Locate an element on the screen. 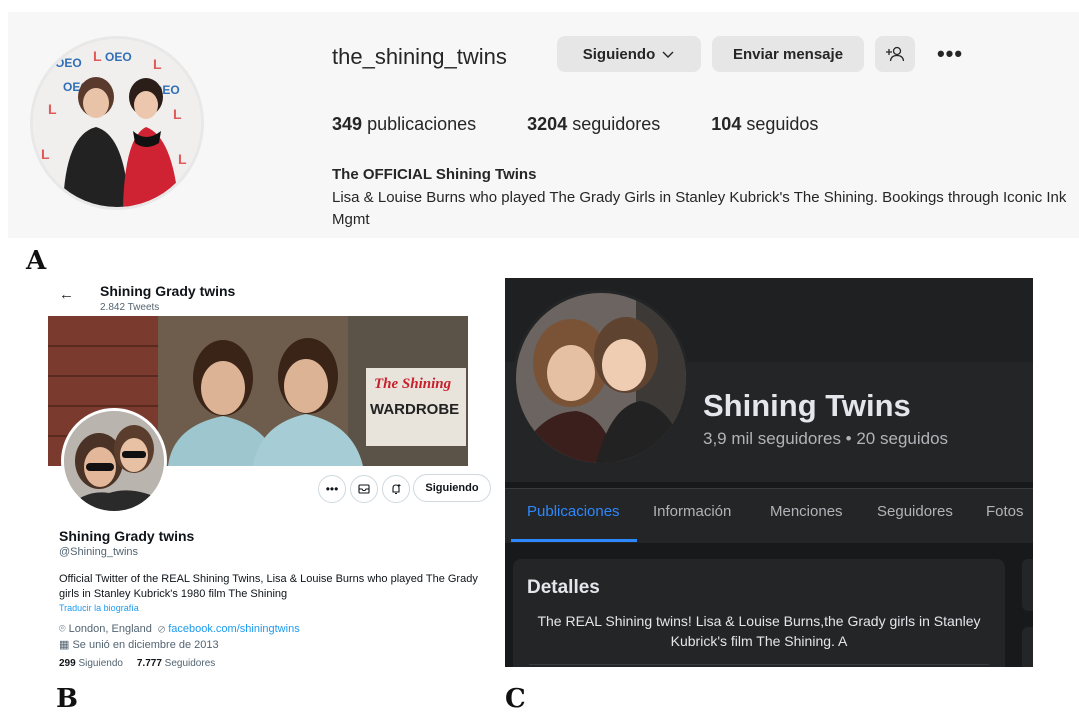 The width and height of the screenshot is (1079, 714). instagram-posts-count: 349 is located at coordinates (347, 124).